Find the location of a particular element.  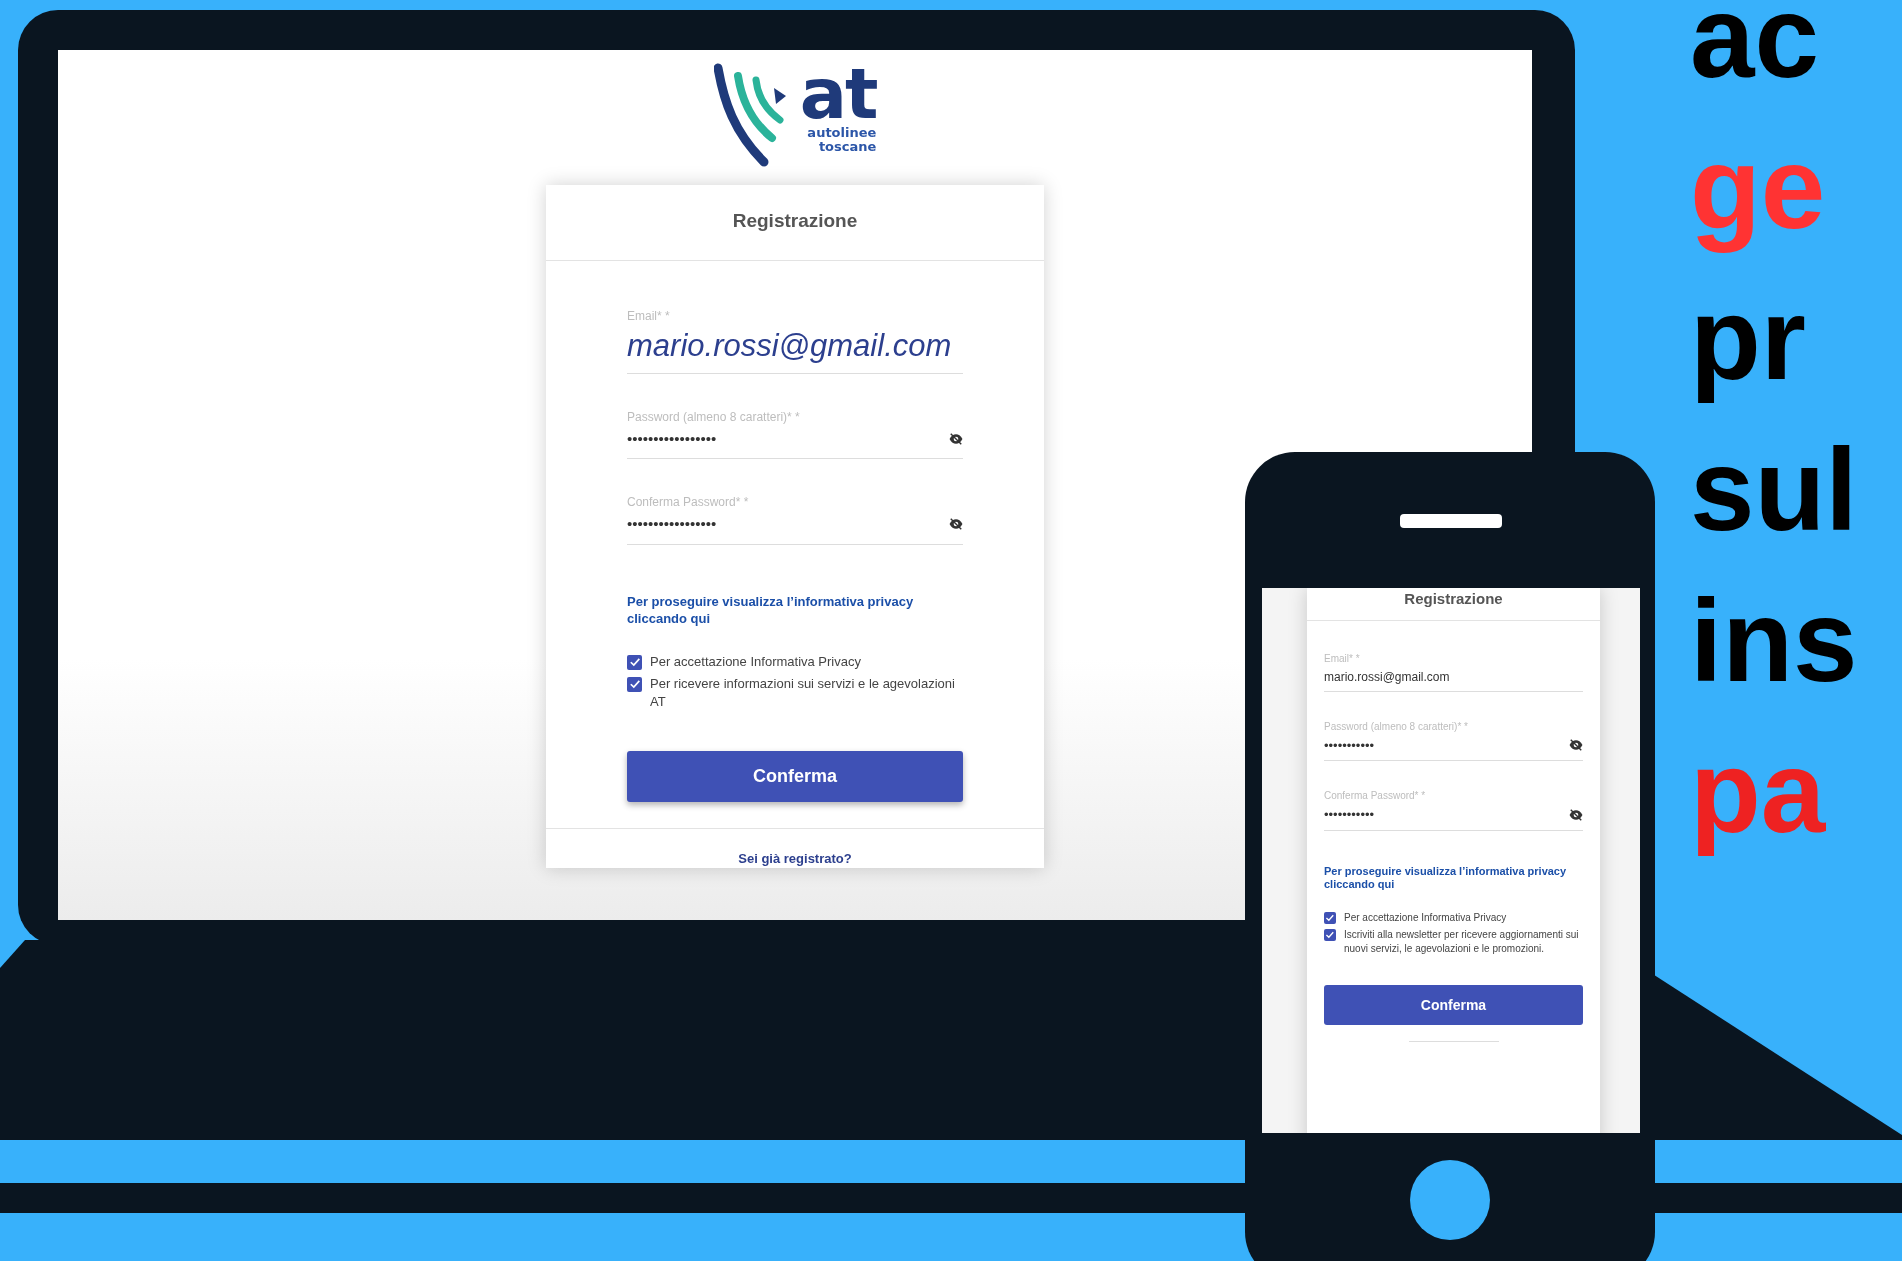

headline-word: pr is located at coordinates (1748, 339).